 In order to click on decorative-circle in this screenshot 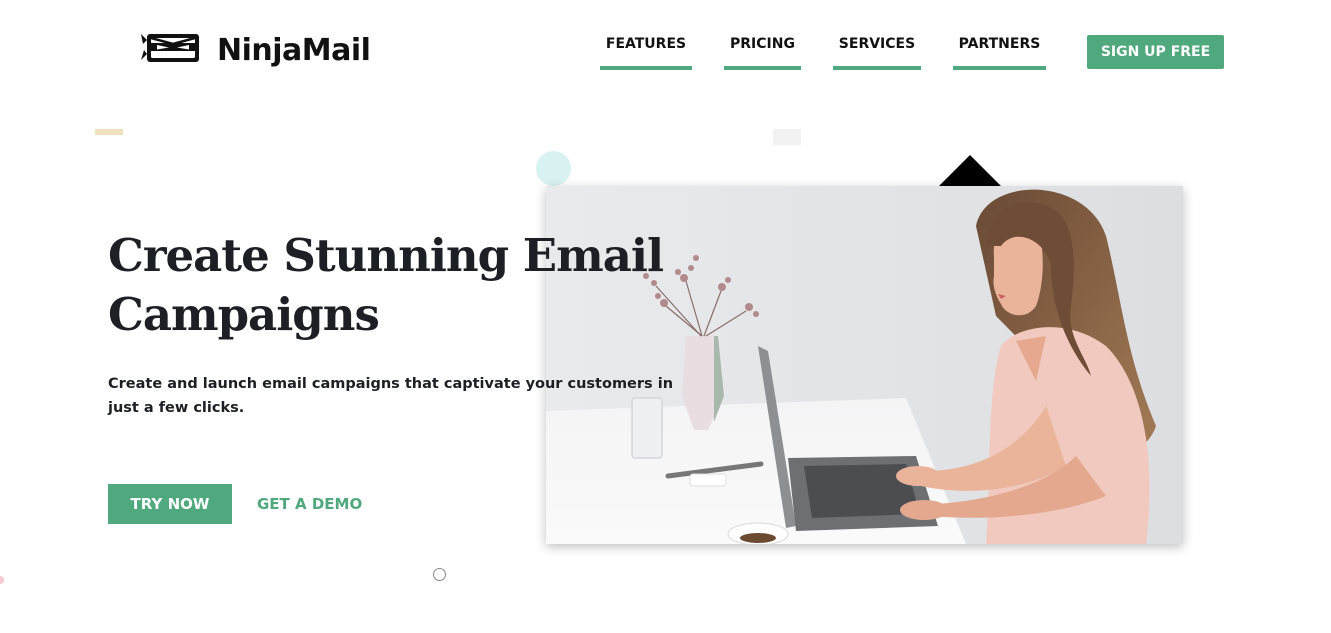, I will do `click(553, 168)`.